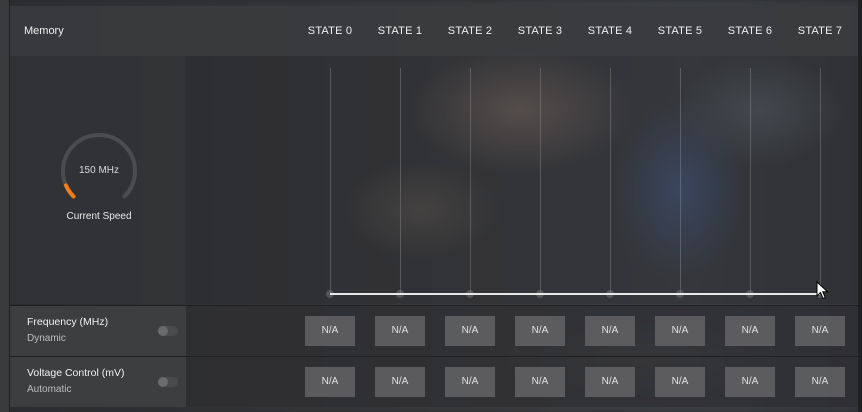 The image size is (862, 412). What do you see at coordinates (470, 181) in the screenshot?
I see `state-2-slider-track` at bounding box center [470, 181].